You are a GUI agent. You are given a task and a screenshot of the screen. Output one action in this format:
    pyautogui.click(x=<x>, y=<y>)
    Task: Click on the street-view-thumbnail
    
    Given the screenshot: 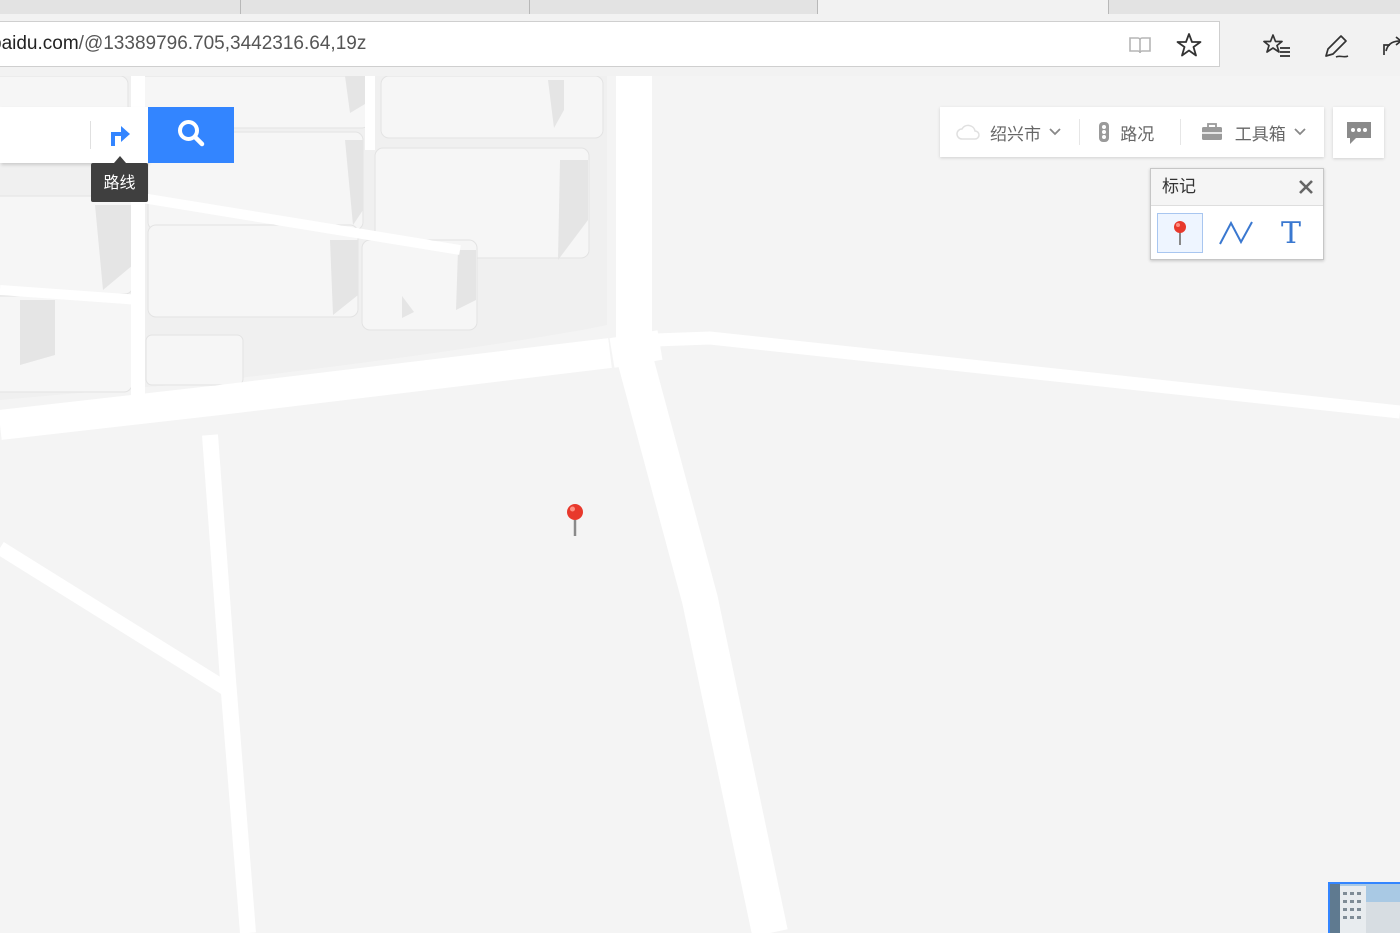 What is the action you would take?
    pyautogui.click(x=1364, y=907)
    